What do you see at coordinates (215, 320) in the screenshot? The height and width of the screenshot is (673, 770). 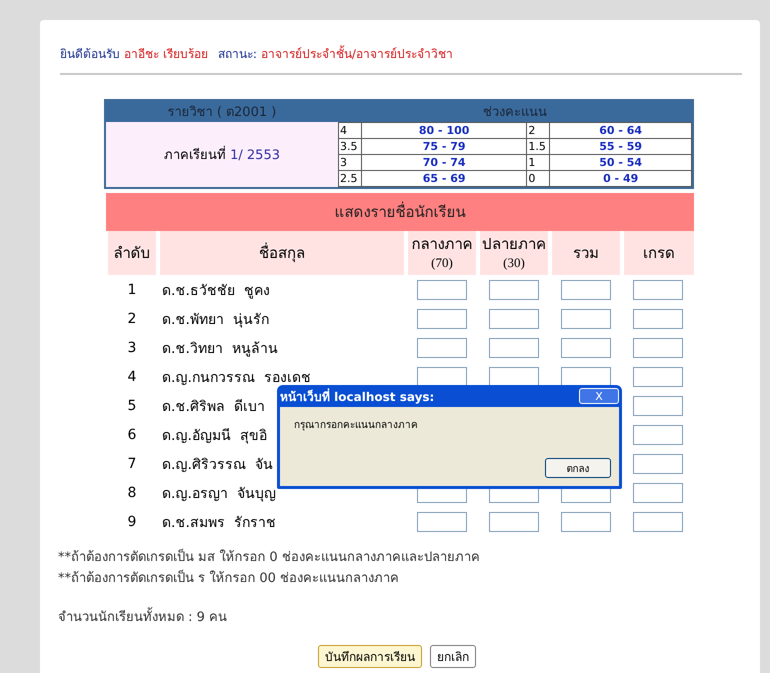 I see `student-name: ด.ช.พัทยา นุ่นรัก` at bounding box center [215, 320].